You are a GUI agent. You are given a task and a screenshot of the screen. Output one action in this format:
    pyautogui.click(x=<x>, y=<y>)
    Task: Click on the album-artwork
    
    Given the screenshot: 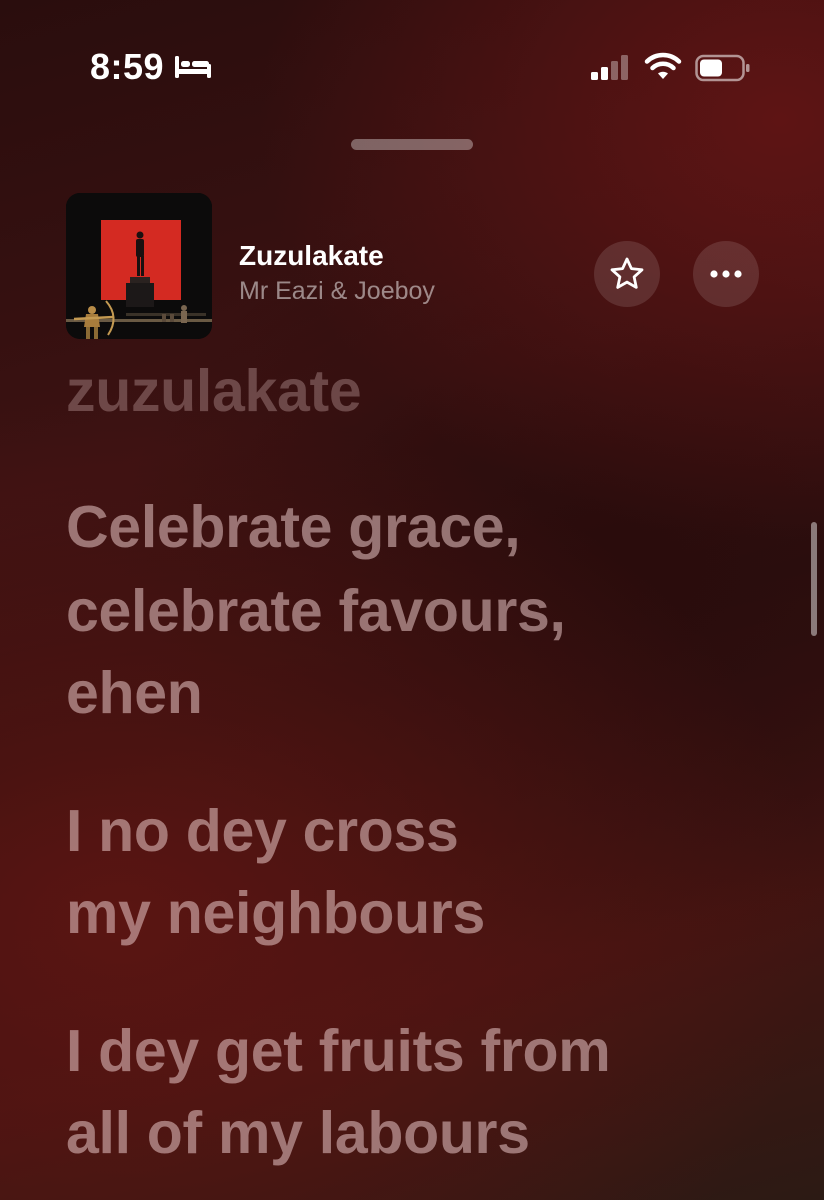 What is the action you would take?
    pyautogui.click(x=139, y=266)
    